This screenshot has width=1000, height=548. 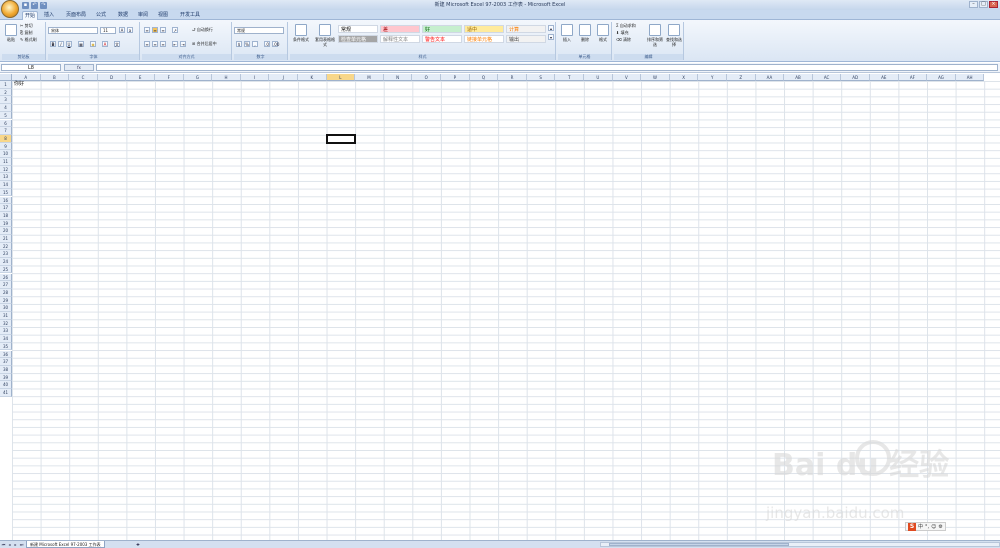 What do you see at coordinates (6, 177) in the screenshot?
I see `row-header: 13` at bounding box center [6, 177].